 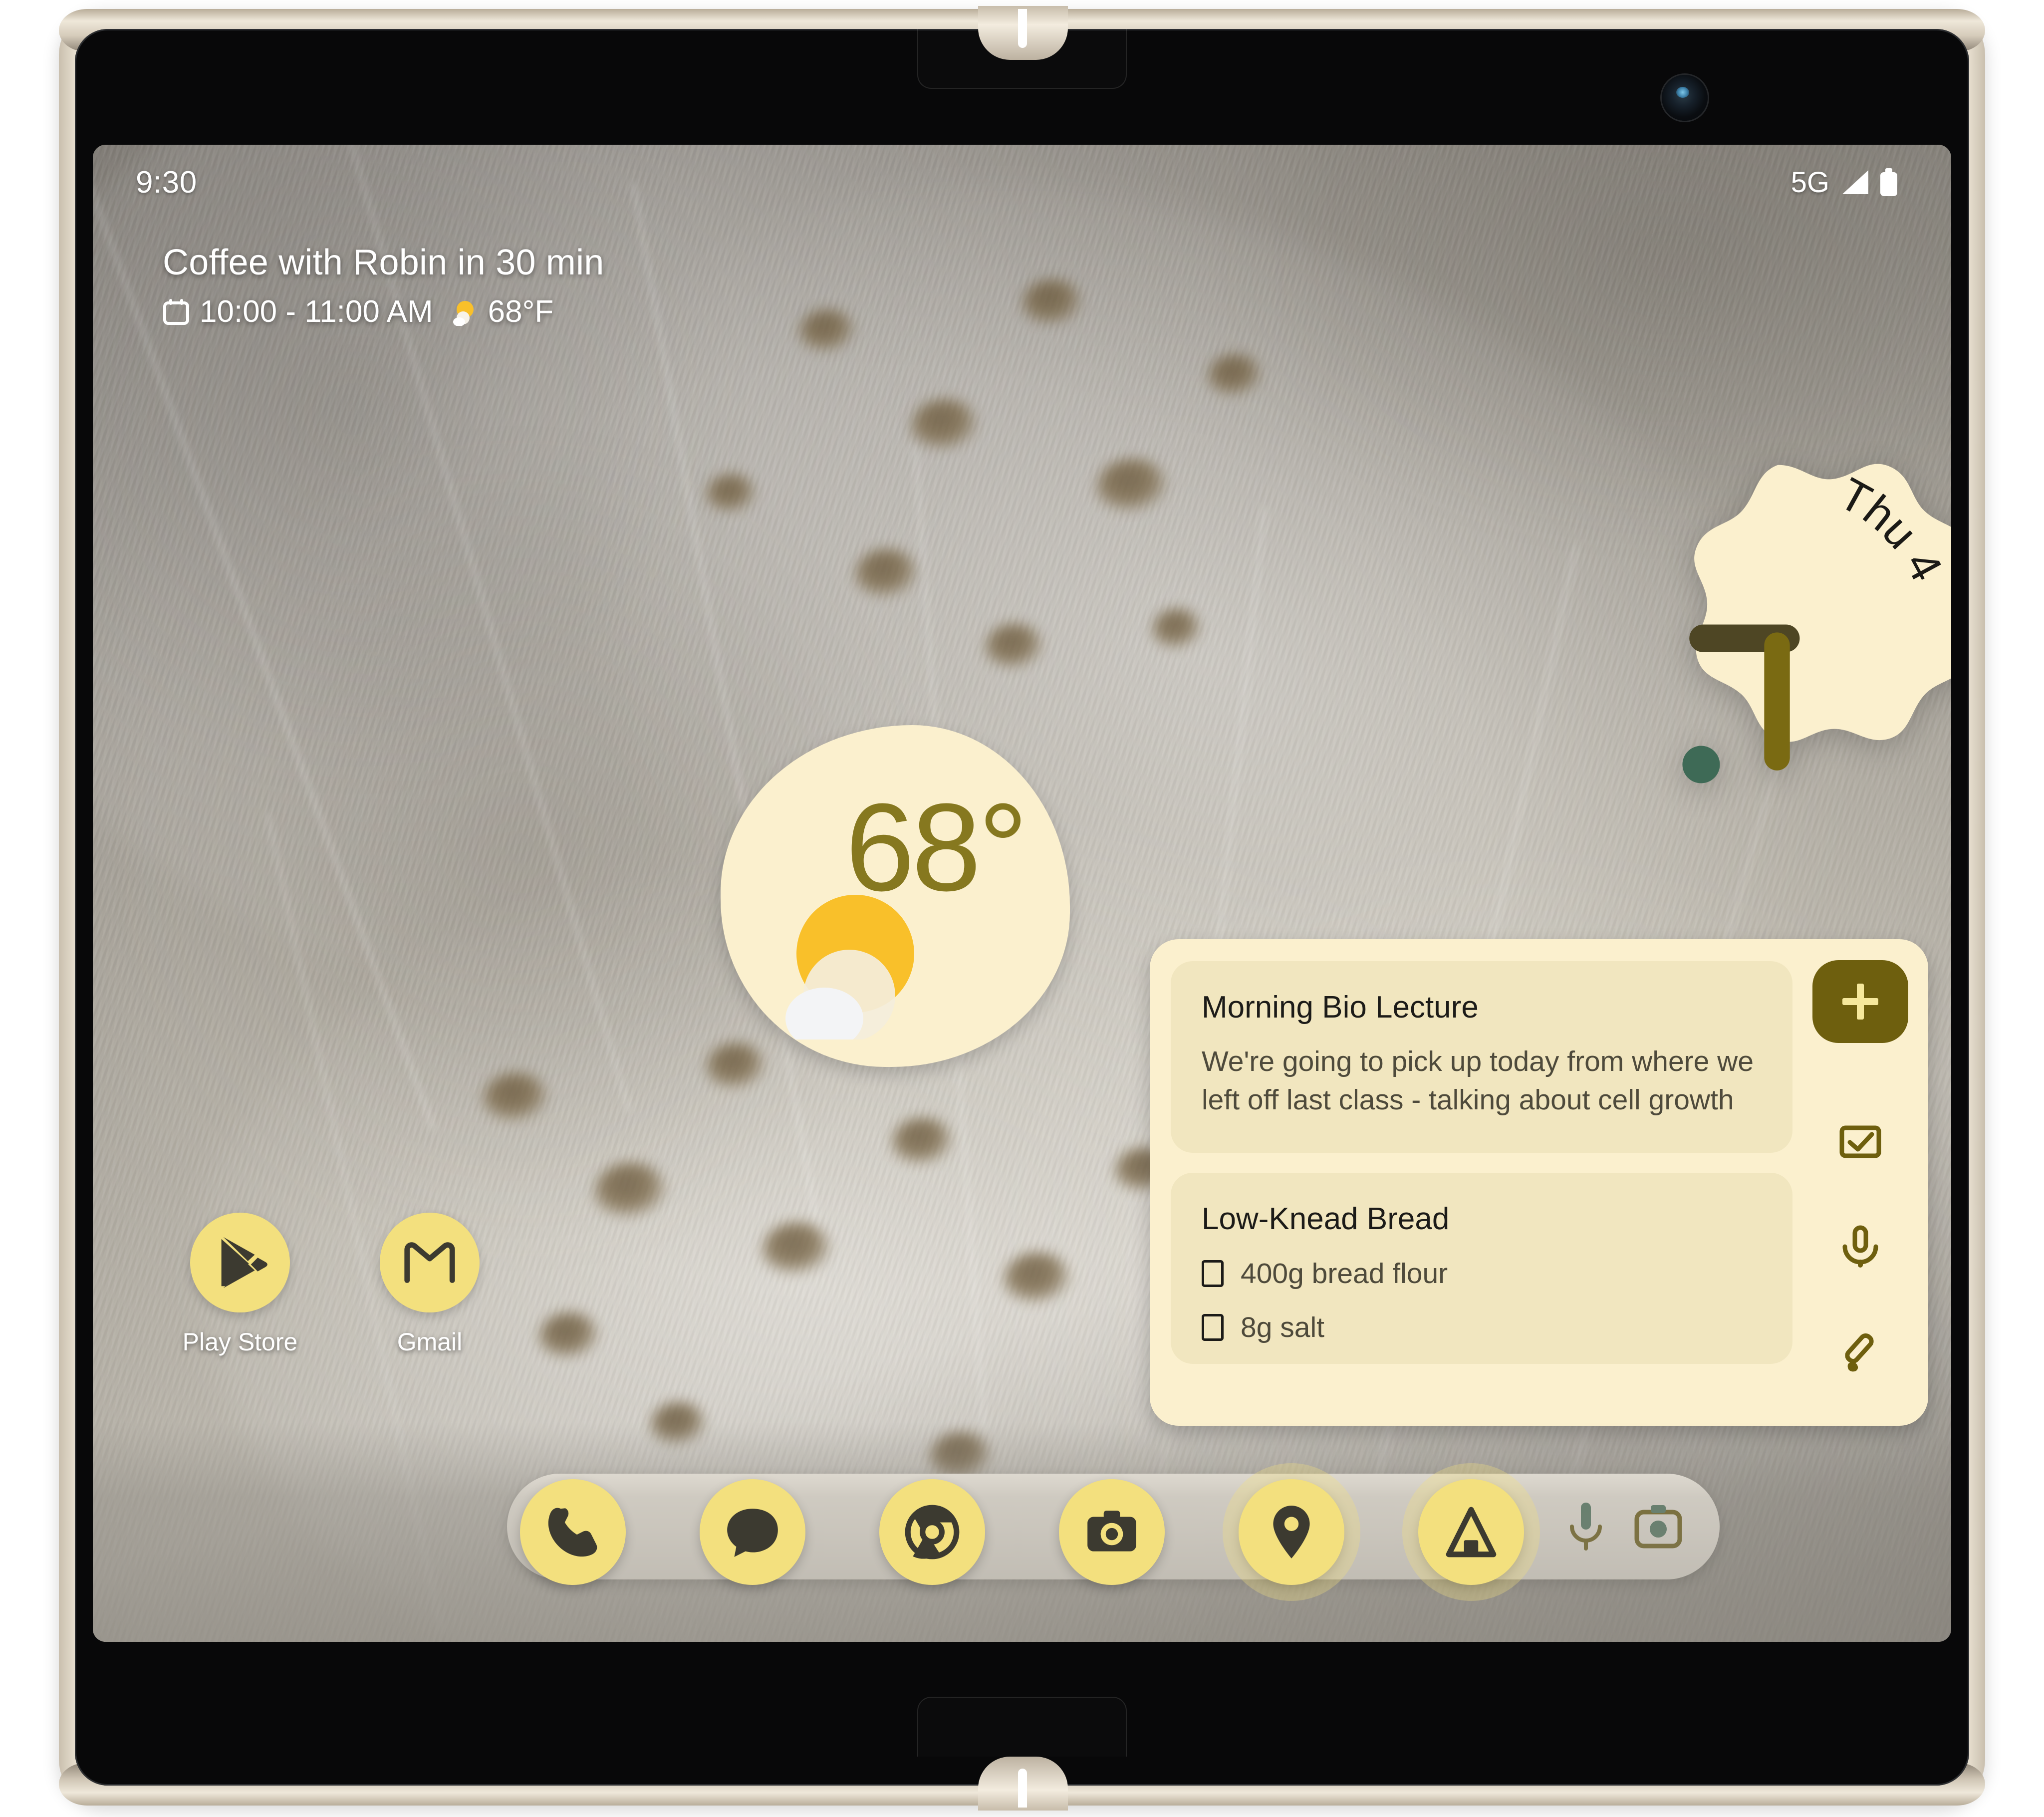 I want to click on dock-item-maps, so click(x=1291, y=1532).